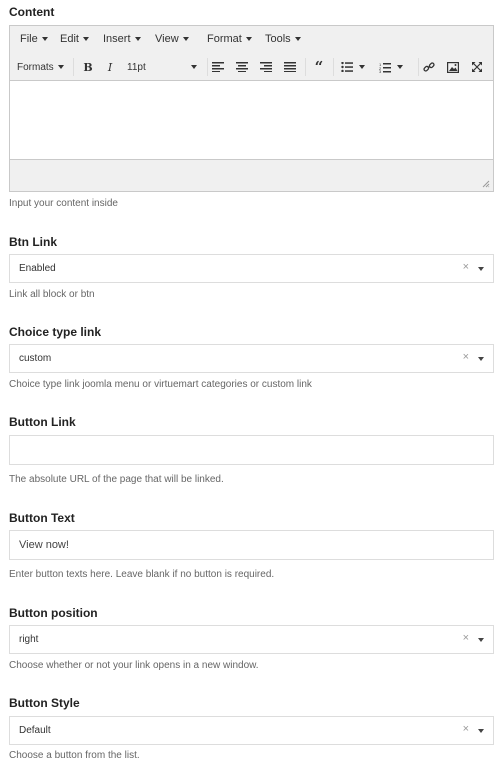 The height and width of the screenshot is (777, 503). What do you see at coordinates (251, 545) in the screenshot?
I see `button-text-input: View now!` at bounding box center [251, 545].